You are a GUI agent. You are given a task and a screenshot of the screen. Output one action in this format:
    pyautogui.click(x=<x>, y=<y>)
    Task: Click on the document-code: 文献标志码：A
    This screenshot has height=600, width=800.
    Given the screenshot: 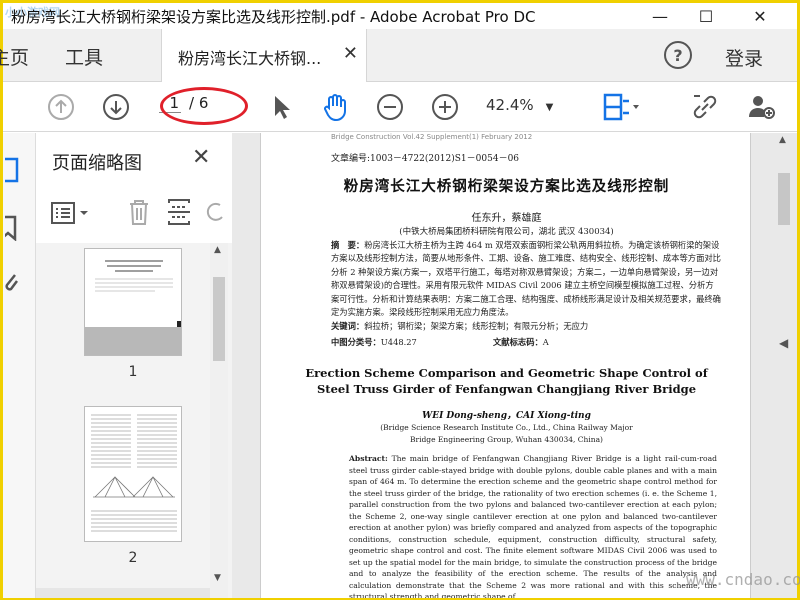 What is the action you would take?
    pyautogui.click(x=521, y=342)
    